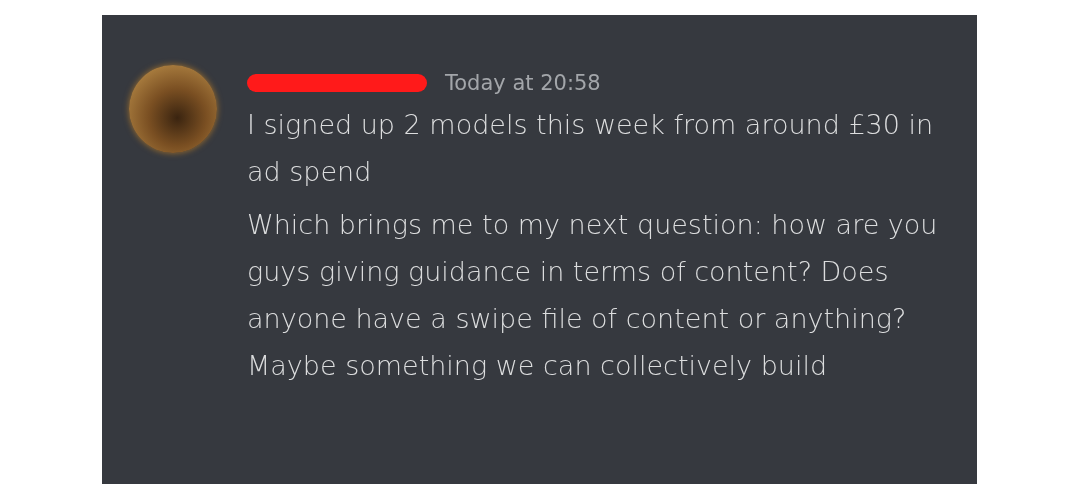 The height and width of the screenshot is (499, 1080). What do you see at coordinates (591, 148) in the screenshot?
I see `message-text: I signed up 2 models this week from around £30 in ad spend` at bounding box center [591, 148].